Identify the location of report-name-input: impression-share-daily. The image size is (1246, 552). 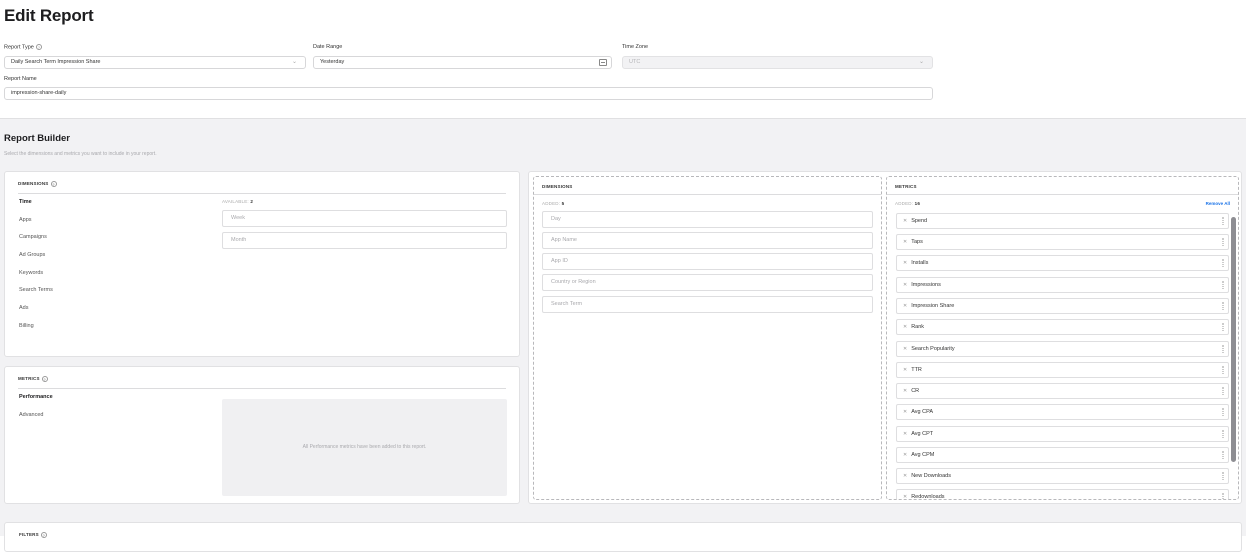
(468, 93).